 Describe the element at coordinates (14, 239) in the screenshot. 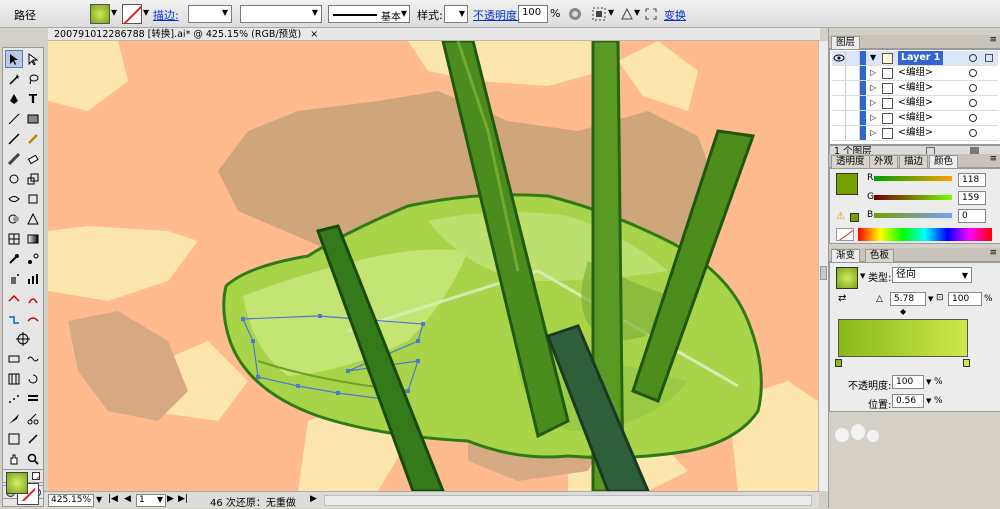

I see `mesh-tool-icon` at that location.